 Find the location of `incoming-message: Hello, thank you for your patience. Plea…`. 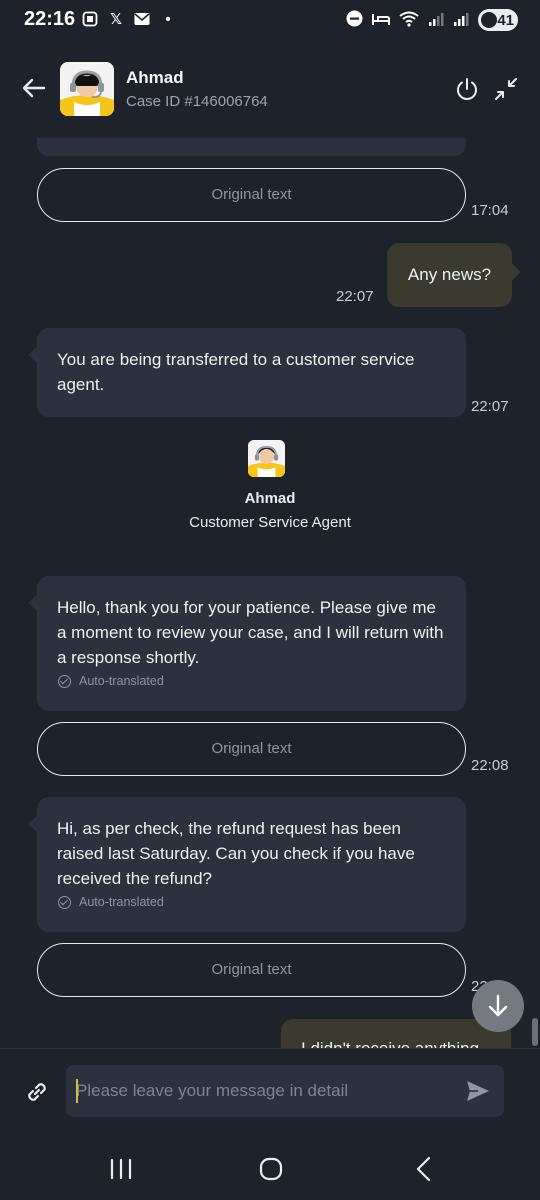

incoming-message: Hello, thank you for your patience. Plea… is located at coordinates (251, 643).